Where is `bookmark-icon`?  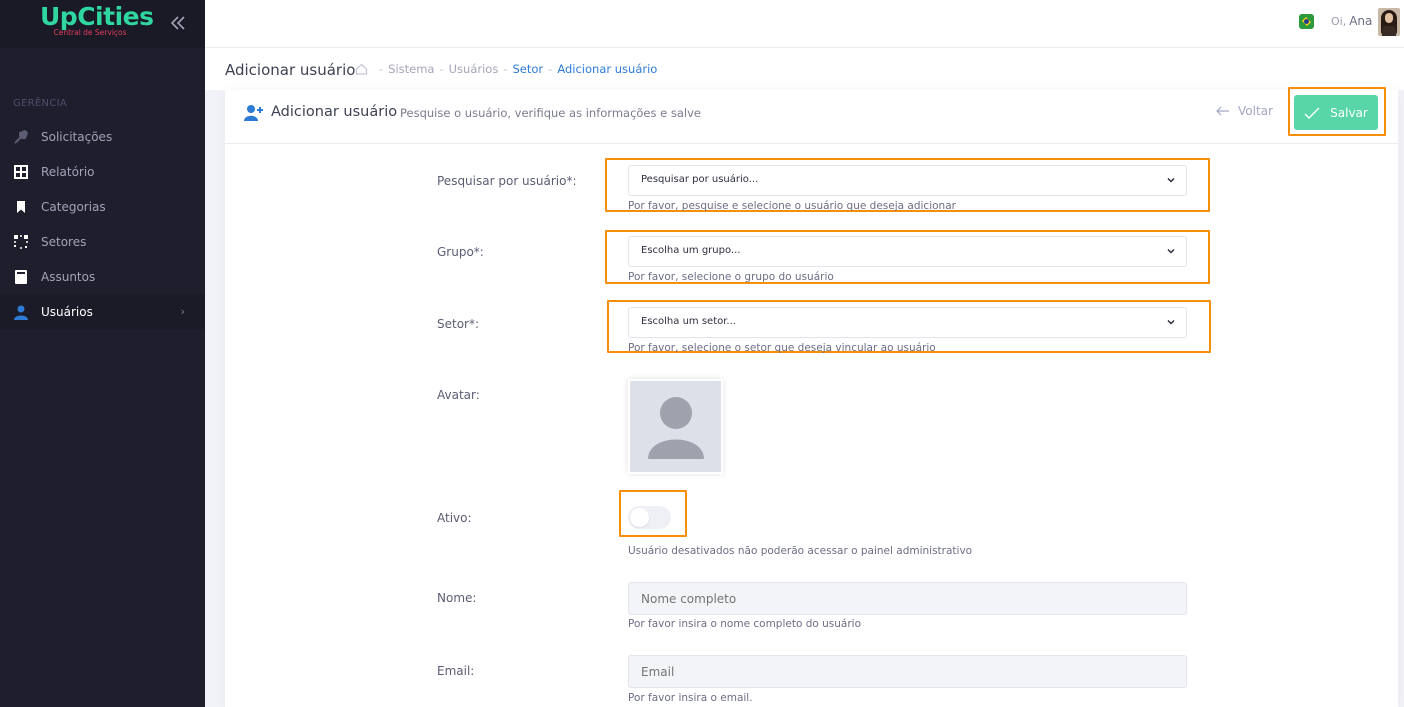 bookmark-icon is located at coordinates (20, 206).